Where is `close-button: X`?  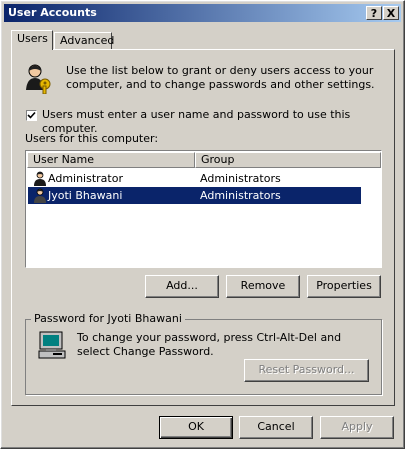 close-button: X is located at coordinates (391, 13).